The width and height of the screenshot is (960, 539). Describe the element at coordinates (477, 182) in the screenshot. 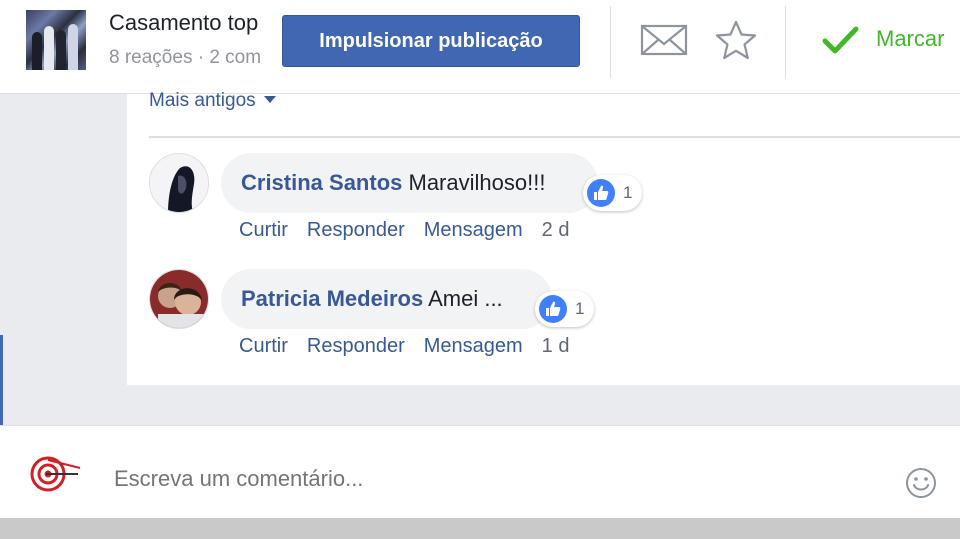

I see `comment-text: Maravilhoso!!!` at that location.